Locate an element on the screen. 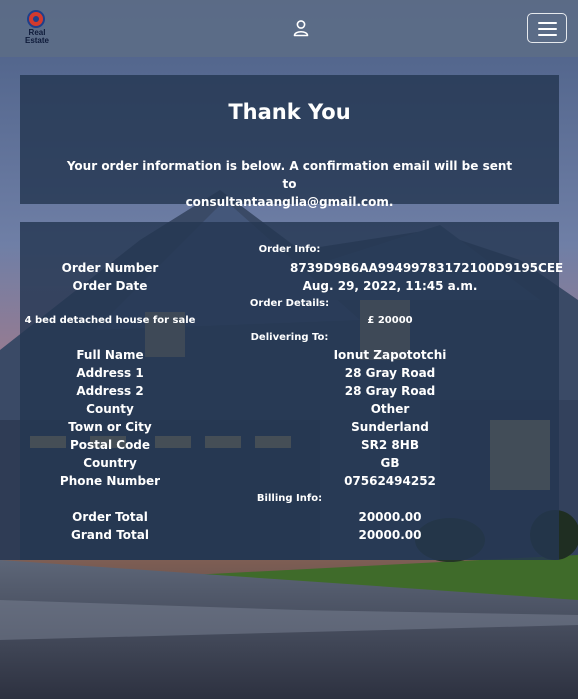 This screenshot has width=578, height=699. grand-total-value: 20000.00 is located at coordinates (390, 535).